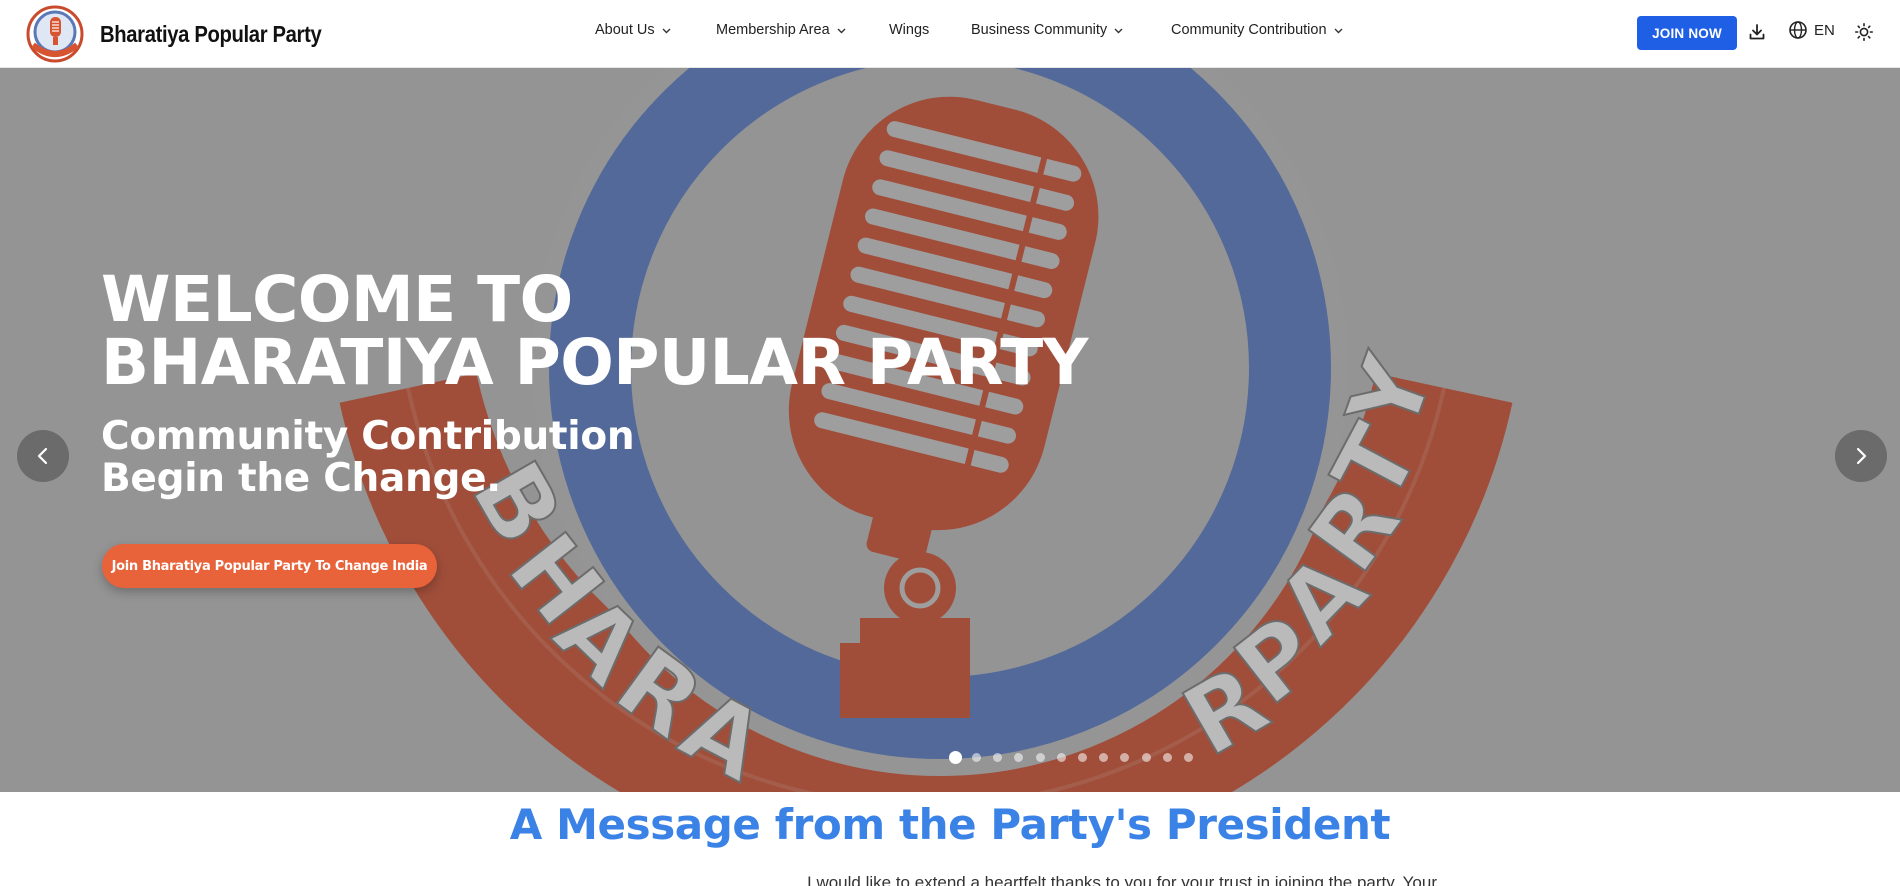  I want to click on chevron-left-icon, so click(42, 456).